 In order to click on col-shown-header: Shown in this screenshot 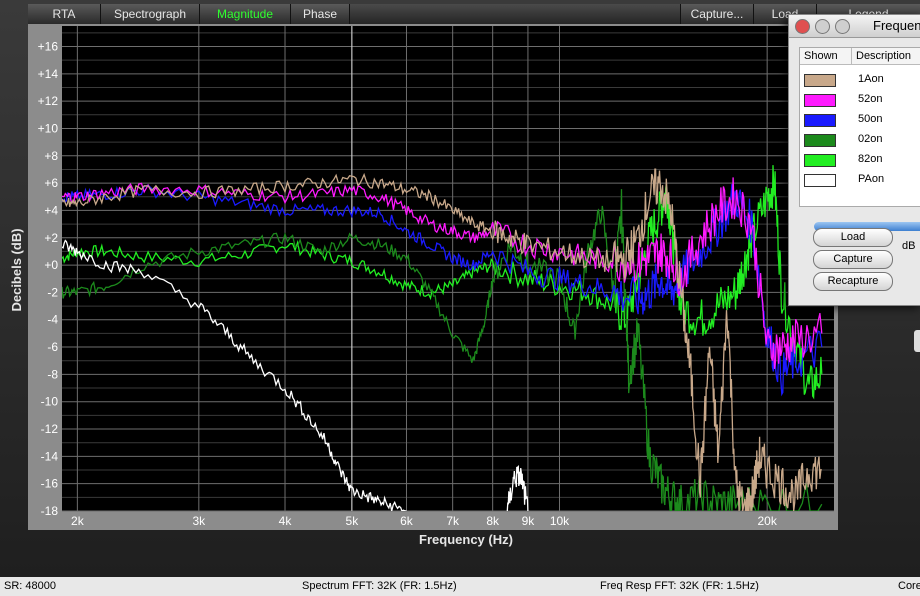, I will do `click(826, 56)`.